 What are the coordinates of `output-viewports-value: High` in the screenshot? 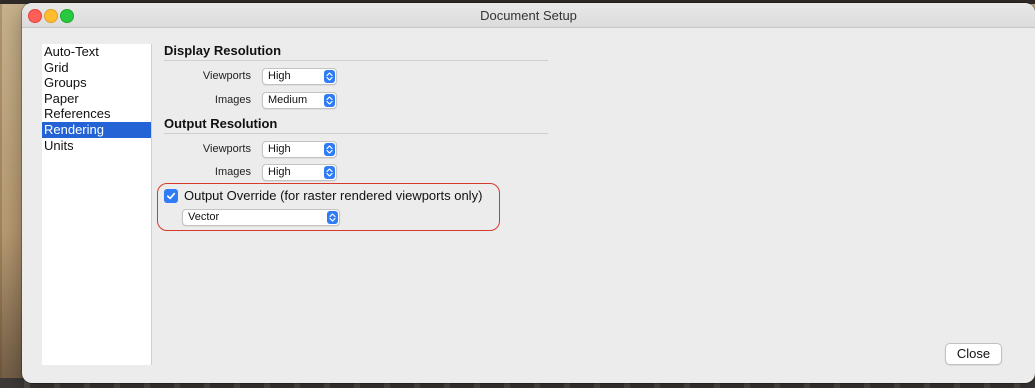 It's located at (279, 149).